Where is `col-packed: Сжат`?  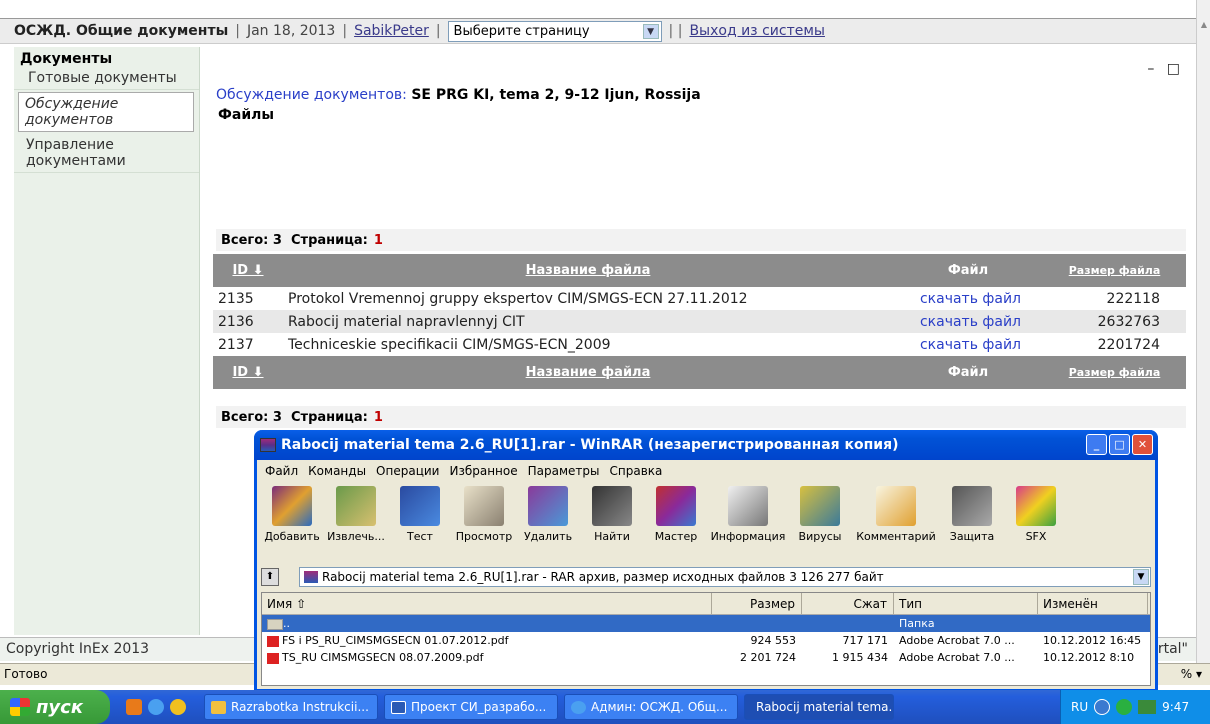 col-packed: Сжат is located at coordinates (848, 603).